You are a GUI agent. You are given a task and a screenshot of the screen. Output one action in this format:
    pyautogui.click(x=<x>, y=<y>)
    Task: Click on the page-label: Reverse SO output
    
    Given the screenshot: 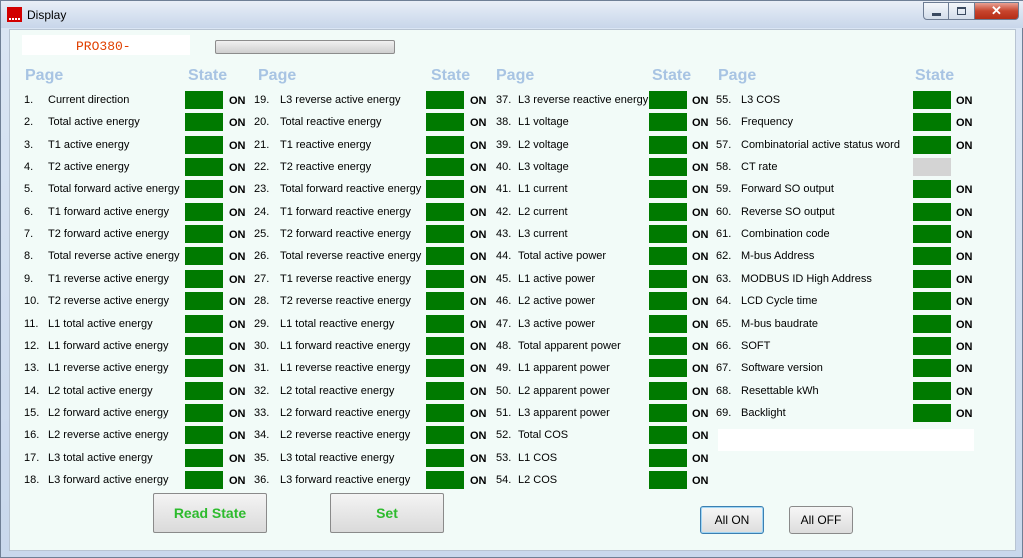 What is the action you would take?
    pyautogui.click(x=788, y=211)
    